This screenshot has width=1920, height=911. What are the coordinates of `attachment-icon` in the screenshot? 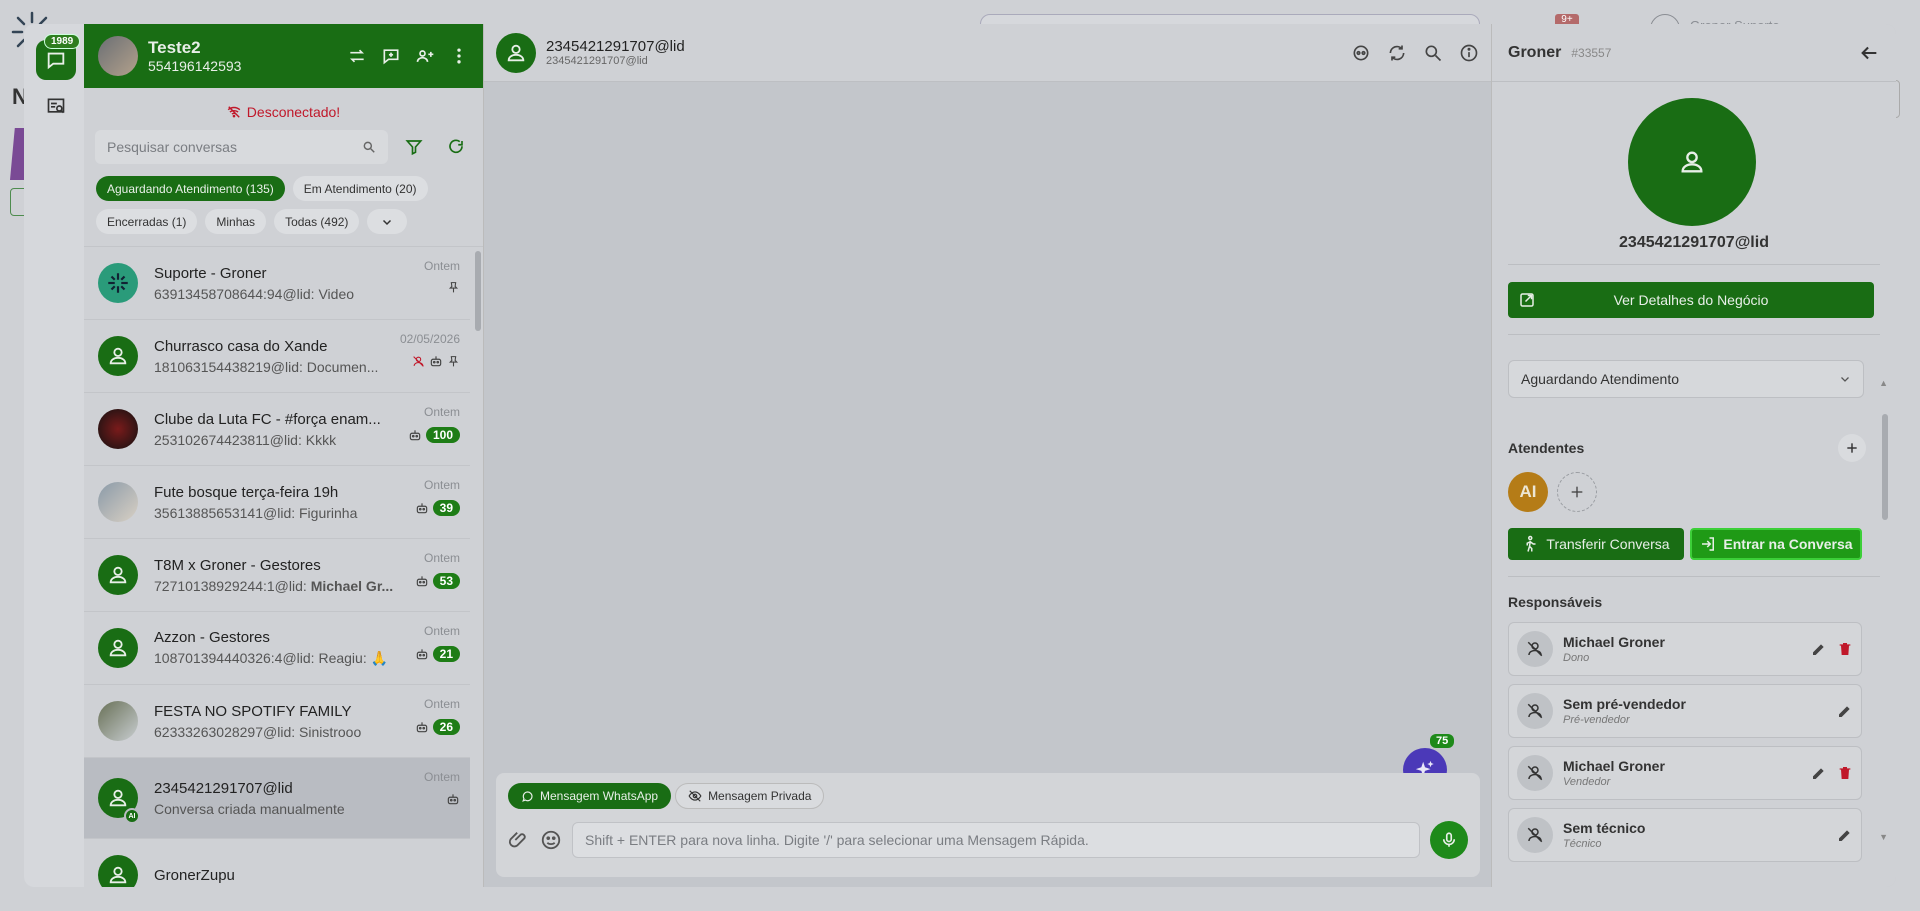 It's located at (519, 840).